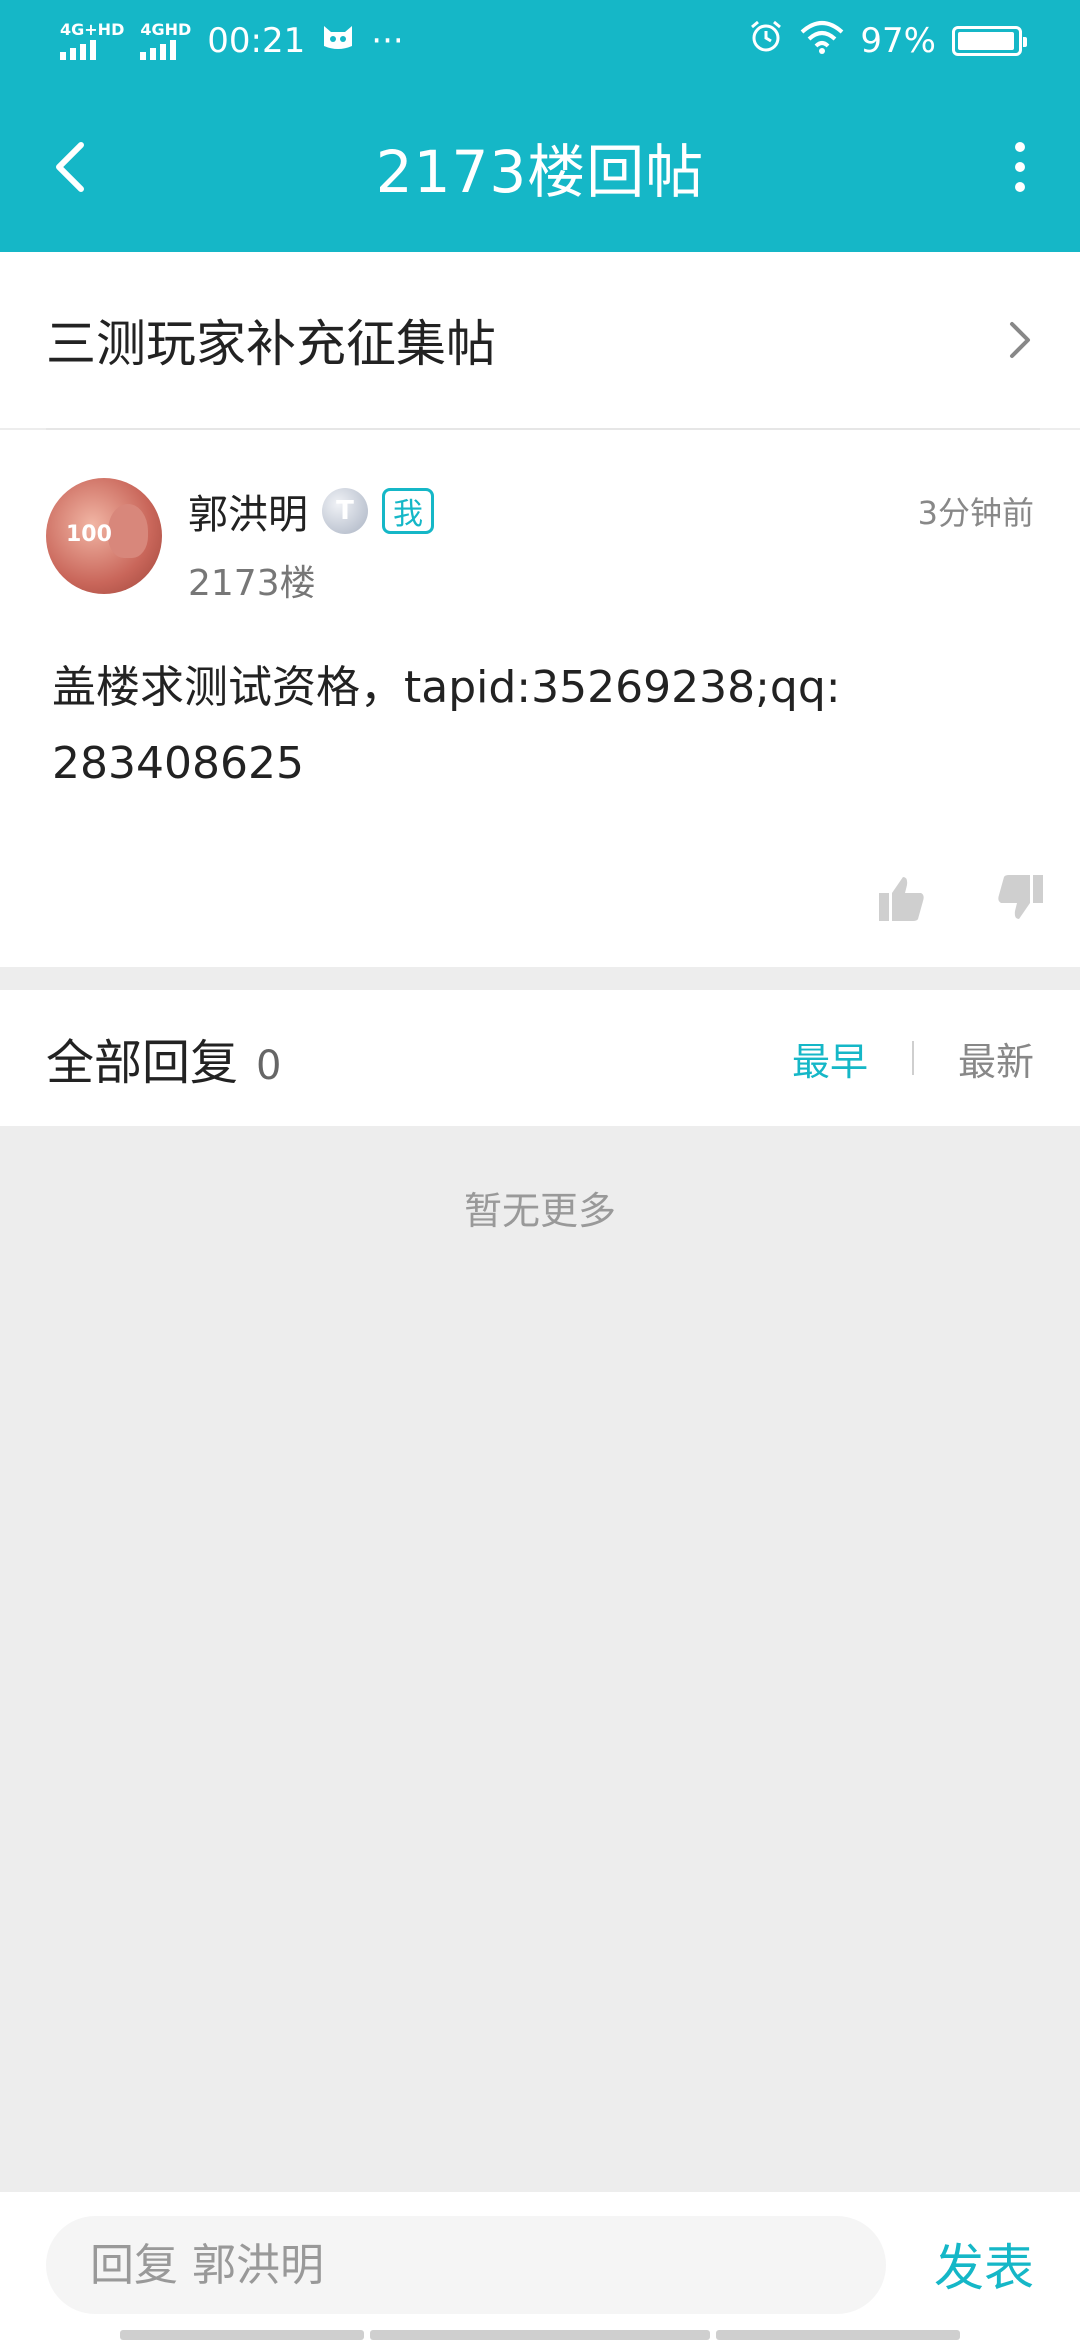 The image size is (1080, 2340). I want to click on battery-icon, so click(989, 41).